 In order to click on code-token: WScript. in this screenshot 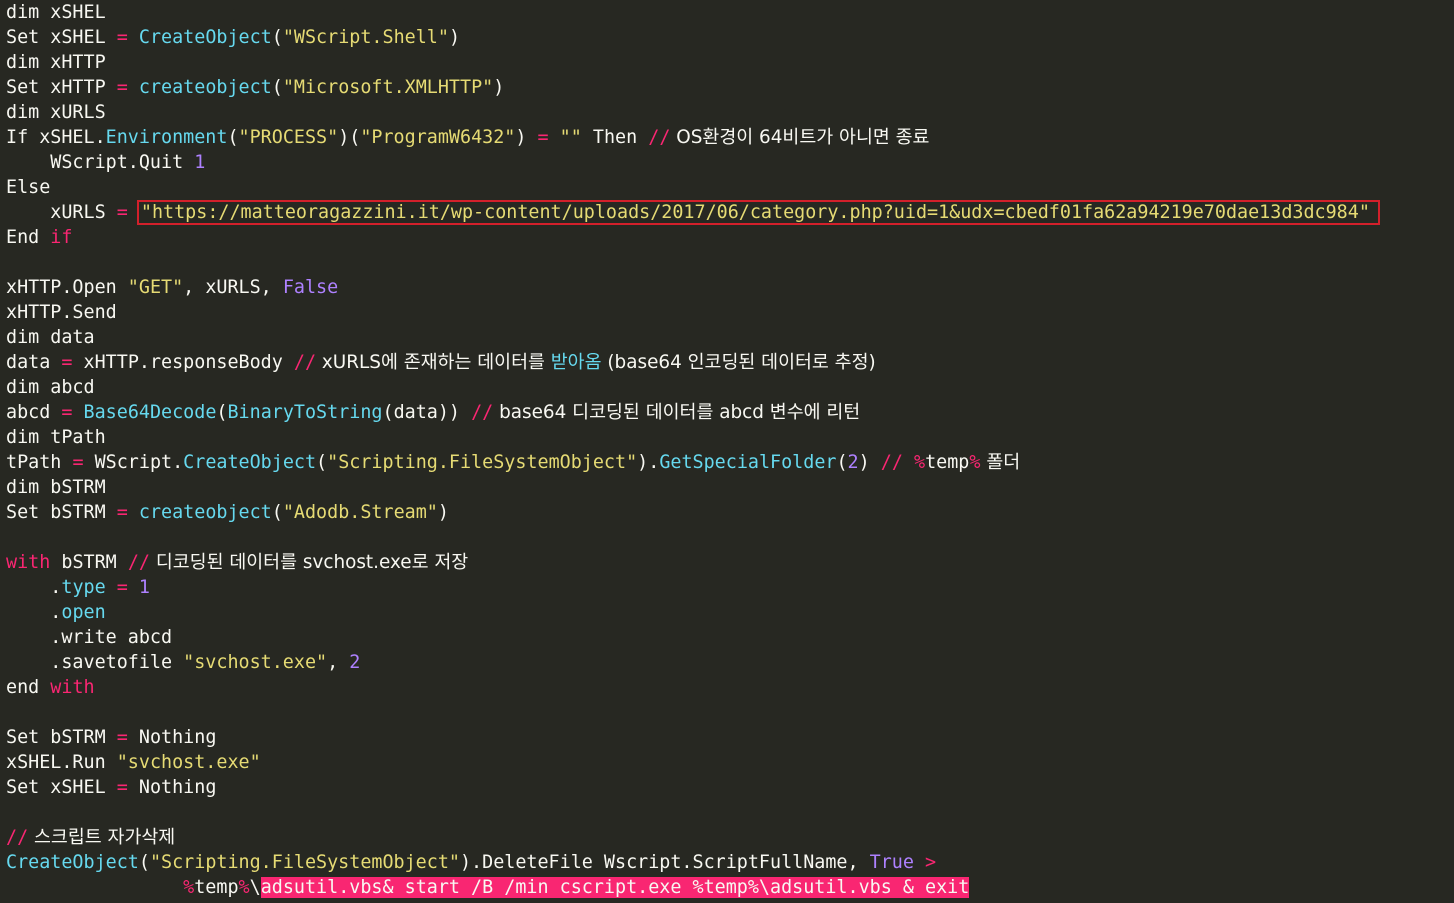, I will do `click(133, 462)`.